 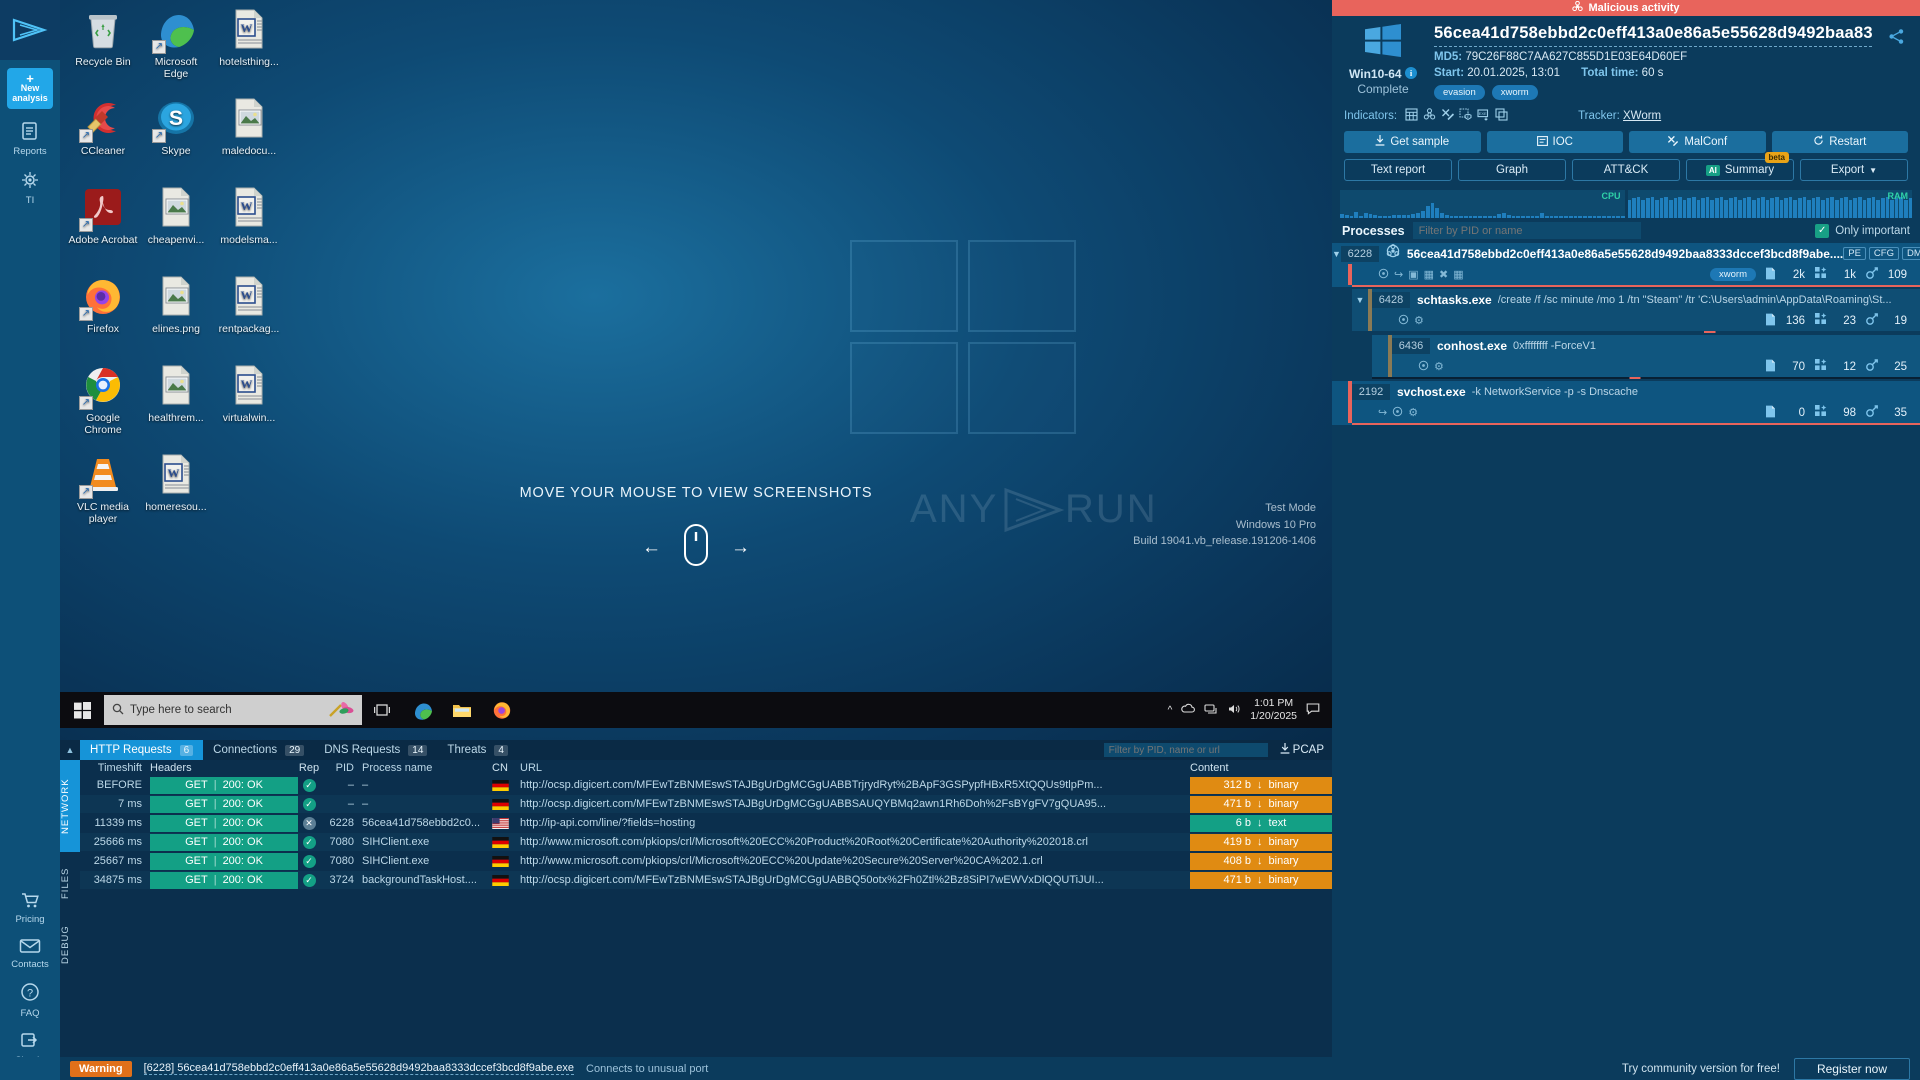 What do you see at coordinates (1697, 142) in the screenshot?
I see `malconf-button: MalConf` at bounding box center [1697, 142].